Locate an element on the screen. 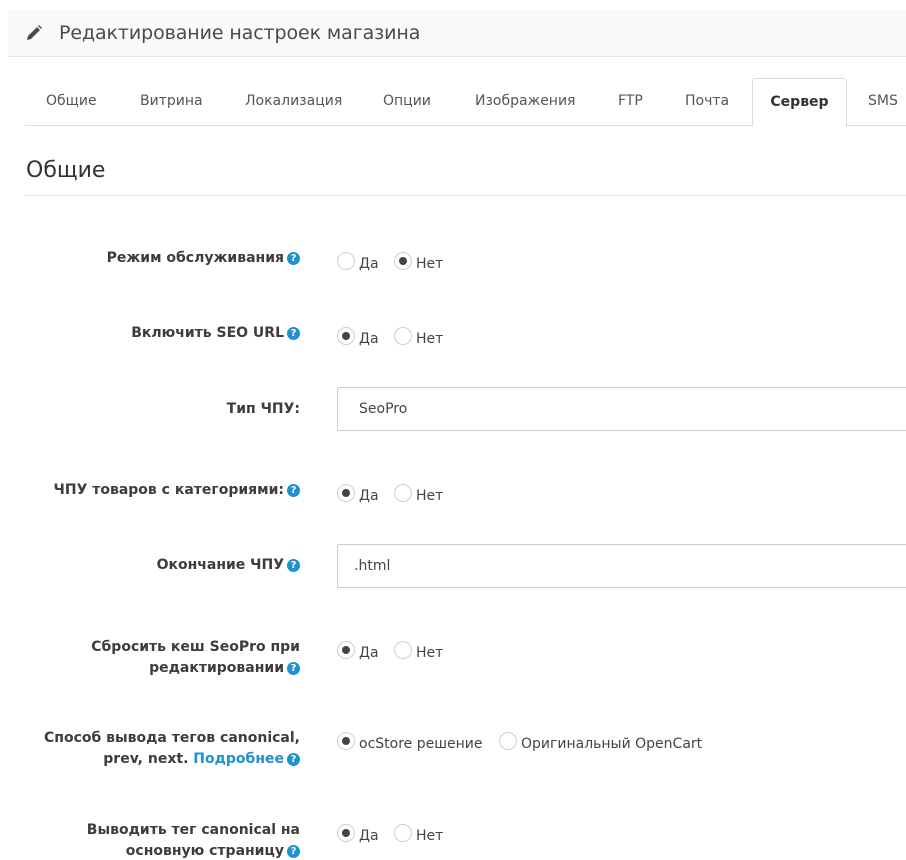  seo-type-select: SeoPro is located at coordinates (621, 409).